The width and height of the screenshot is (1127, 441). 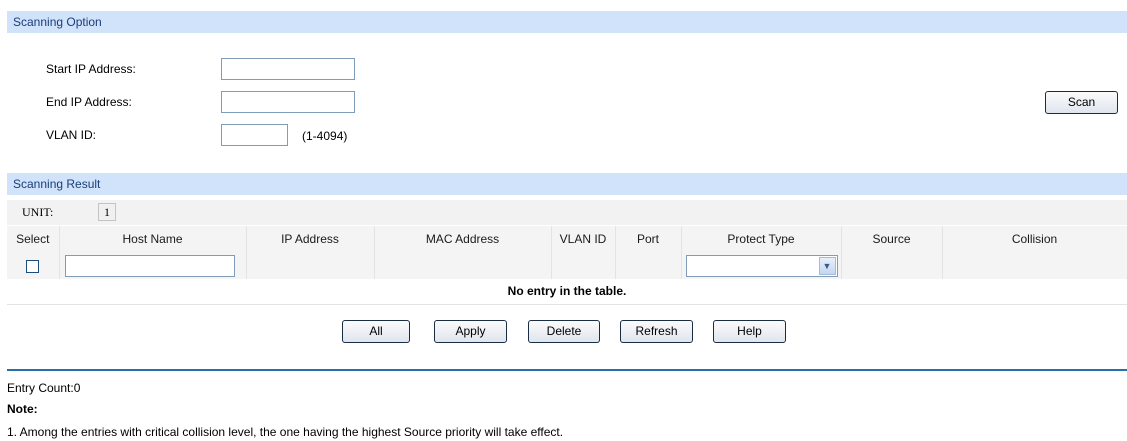 I want to click on entry-count: Entry Count:0, so click(x=44, y=388).